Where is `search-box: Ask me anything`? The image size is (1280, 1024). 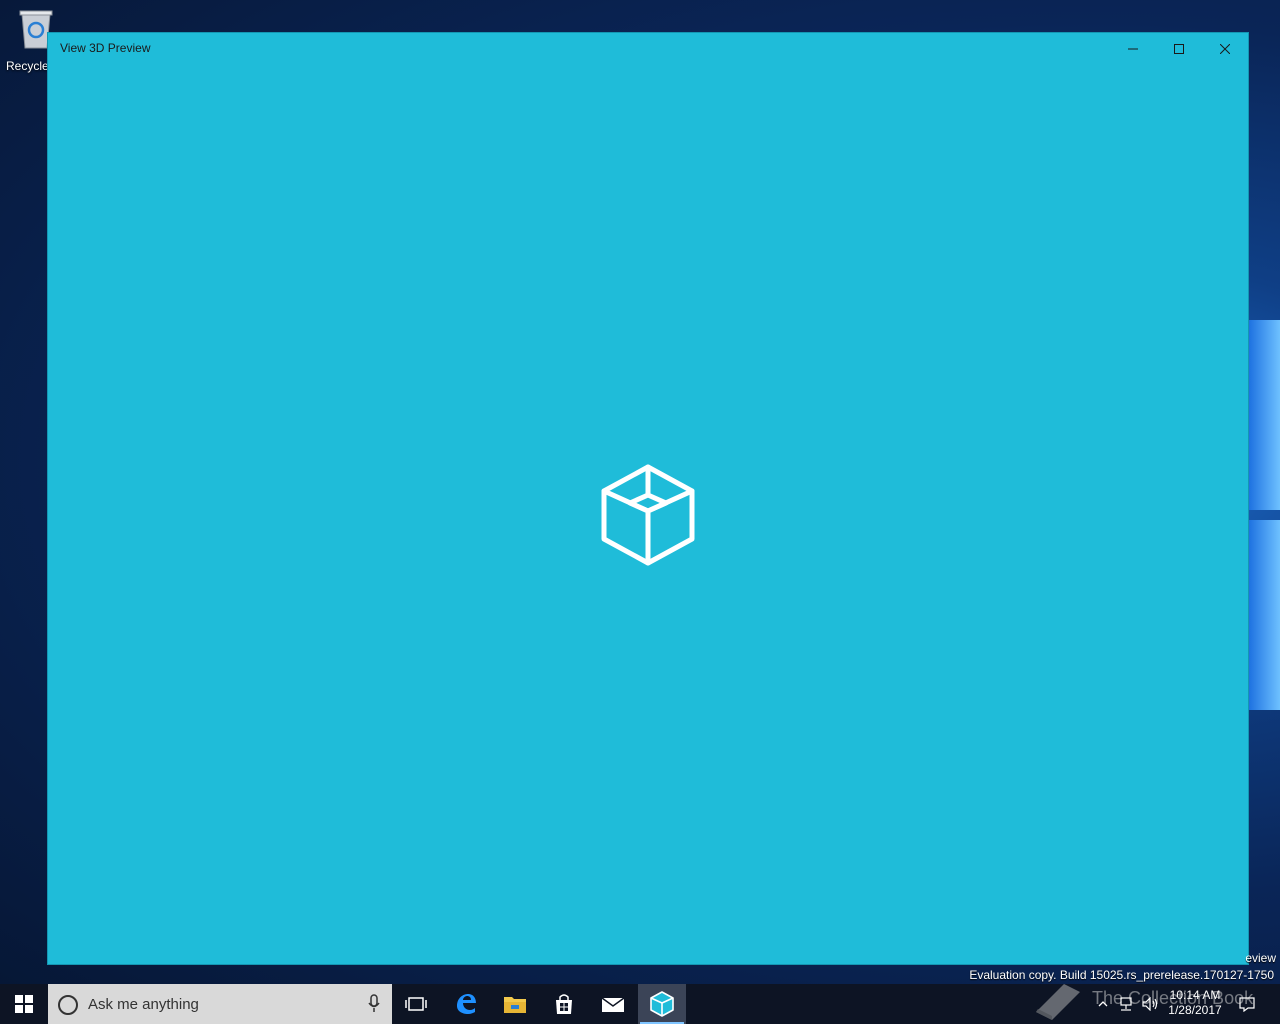 search-box: Ask me anything is located at coordinates (220, 1004).